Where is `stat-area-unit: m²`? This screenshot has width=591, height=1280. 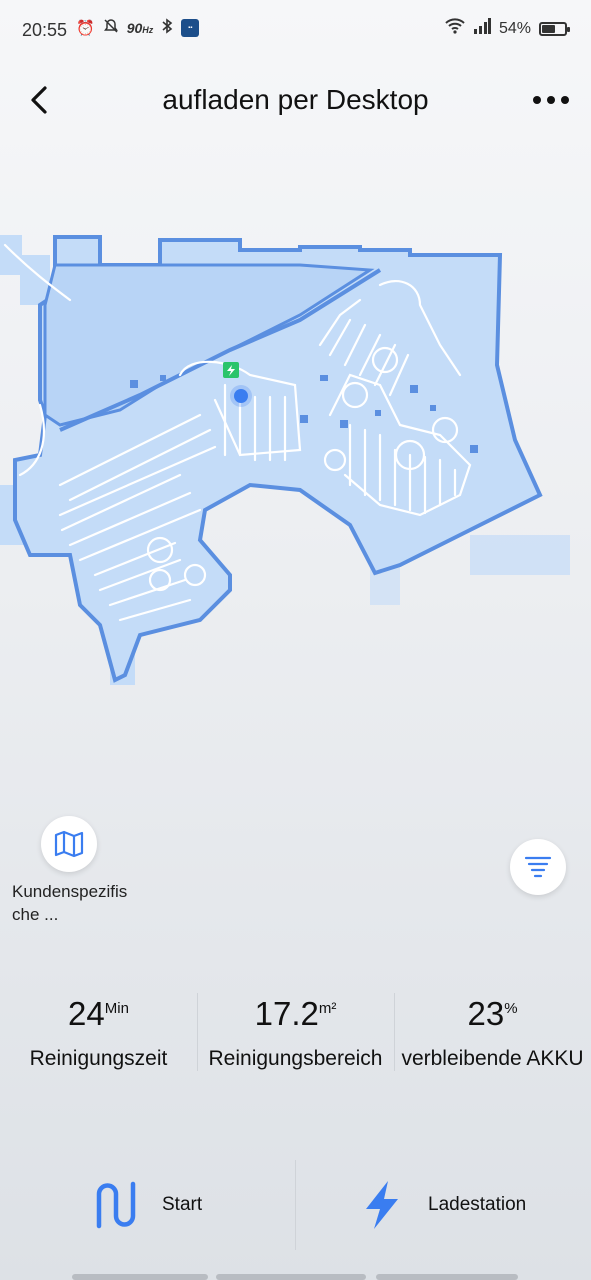 stat-area-unit: m² is located at coordinates (327, 1008).